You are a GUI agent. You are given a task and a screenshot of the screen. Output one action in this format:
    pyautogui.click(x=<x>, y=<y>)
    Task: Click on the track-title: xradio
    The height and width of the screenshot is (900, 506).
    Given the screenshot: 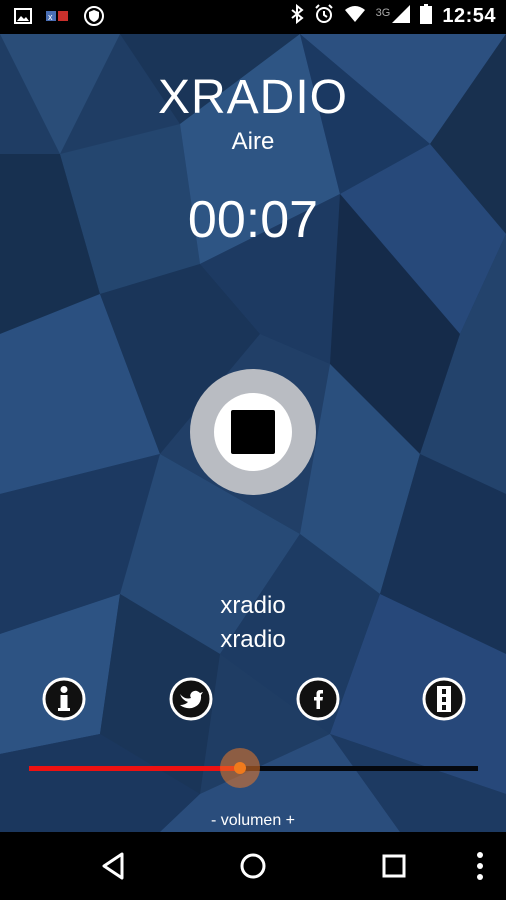 What is the action you would take?
    pyautogui.click(x=253, y=605)
    